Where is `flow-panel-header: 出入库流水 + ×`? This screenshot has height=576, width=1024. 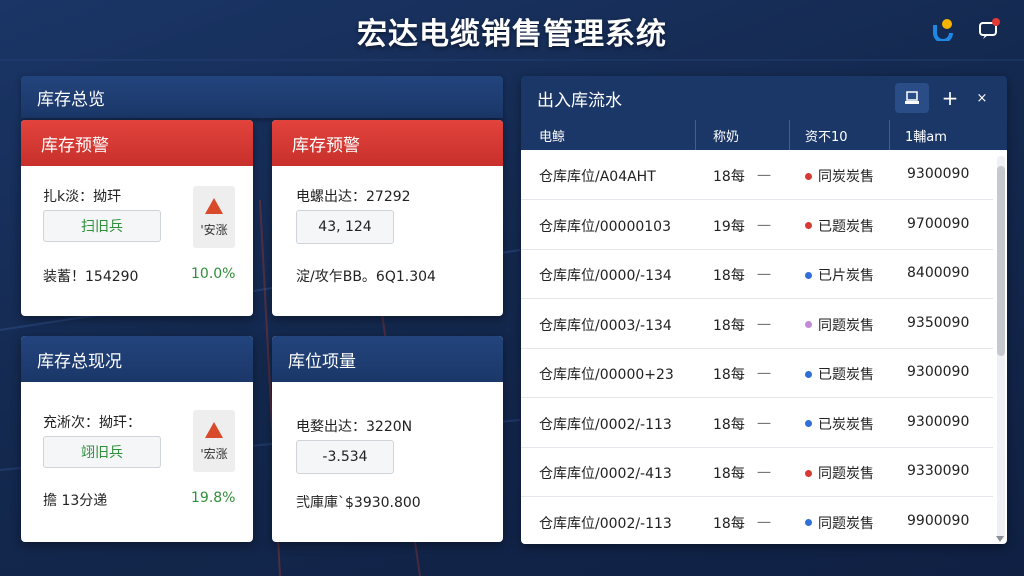 flow-panel-header: 出入库流水 + × is located at coordinates (764, 98).